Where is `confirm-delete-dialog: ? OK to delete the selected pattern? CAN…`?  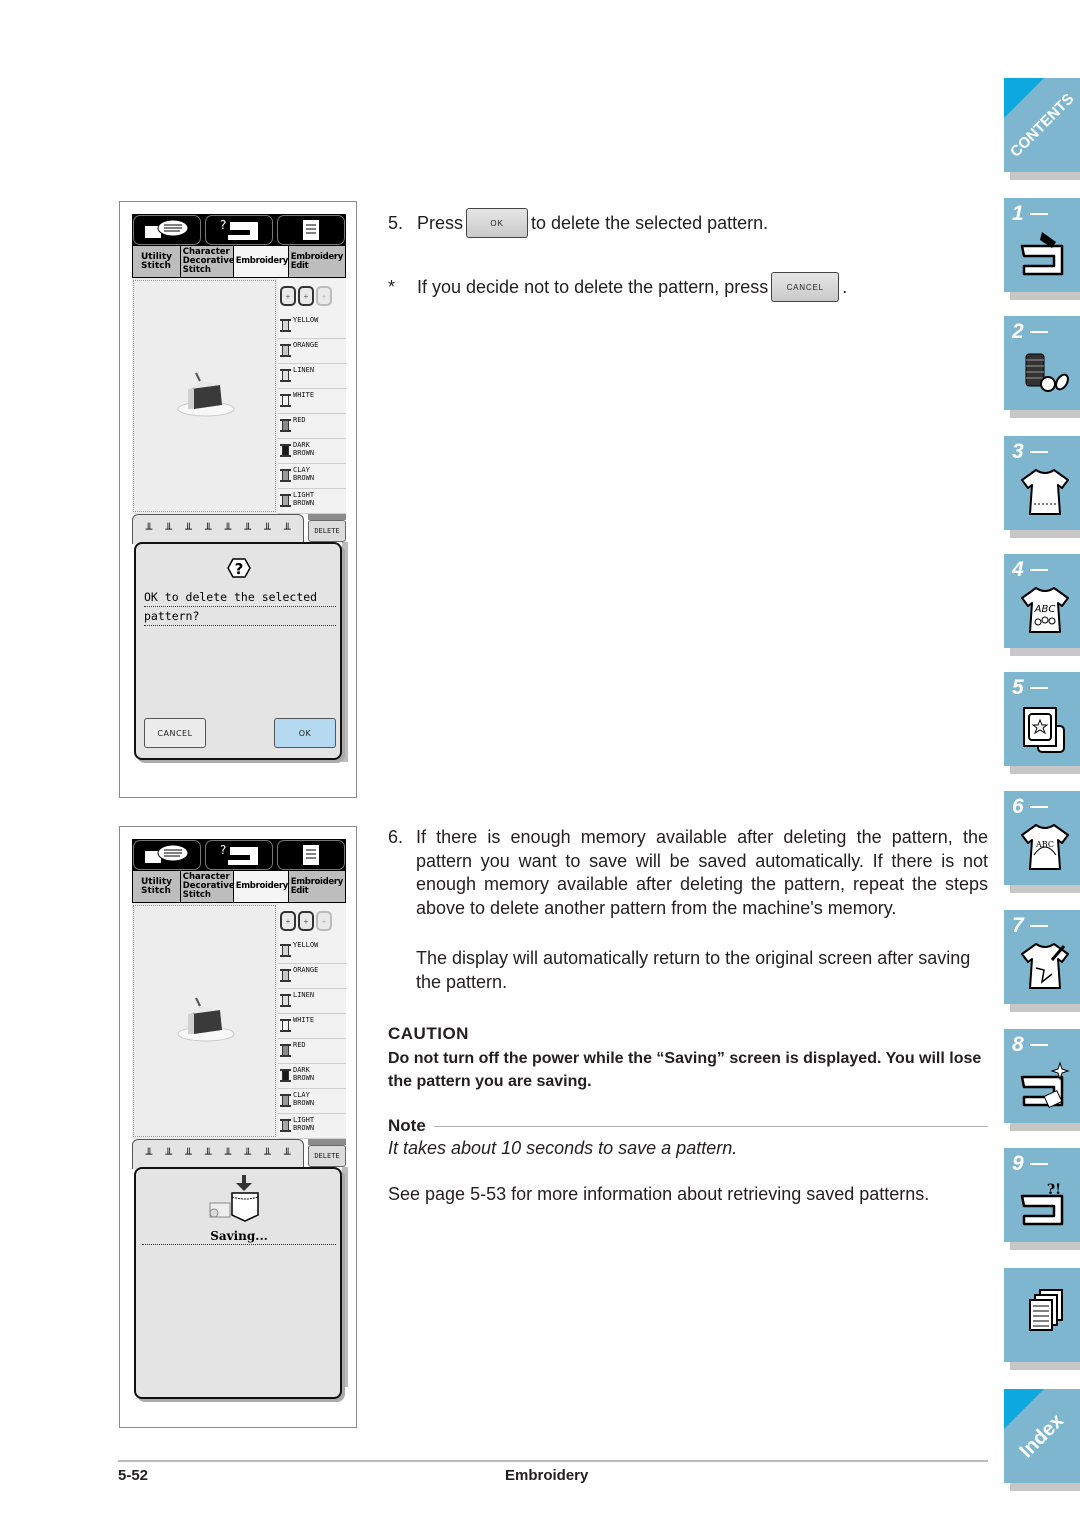 confirm-delete-dialog: ? OK to delete the selected pattern? CAN… is located at coordinates (238, 651).